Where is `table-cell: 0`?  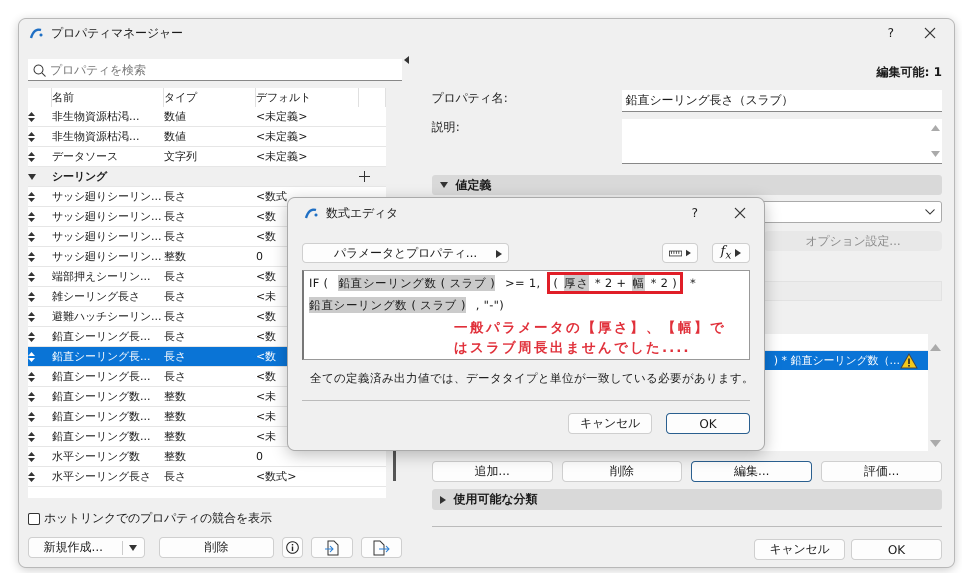 table-cell: 0 is located at coordinates (259, 256).